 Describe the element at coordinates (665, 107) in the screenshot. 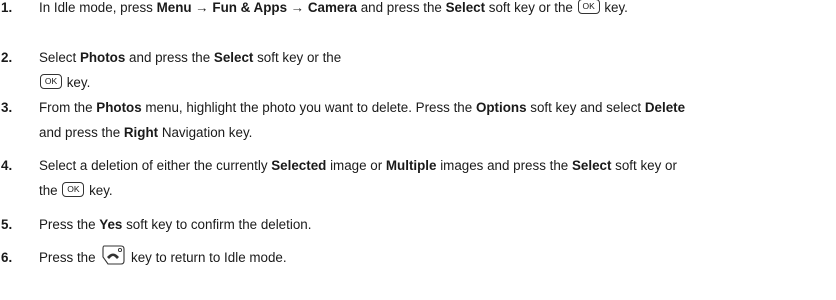

I see `bold-term: Delete` at that location.